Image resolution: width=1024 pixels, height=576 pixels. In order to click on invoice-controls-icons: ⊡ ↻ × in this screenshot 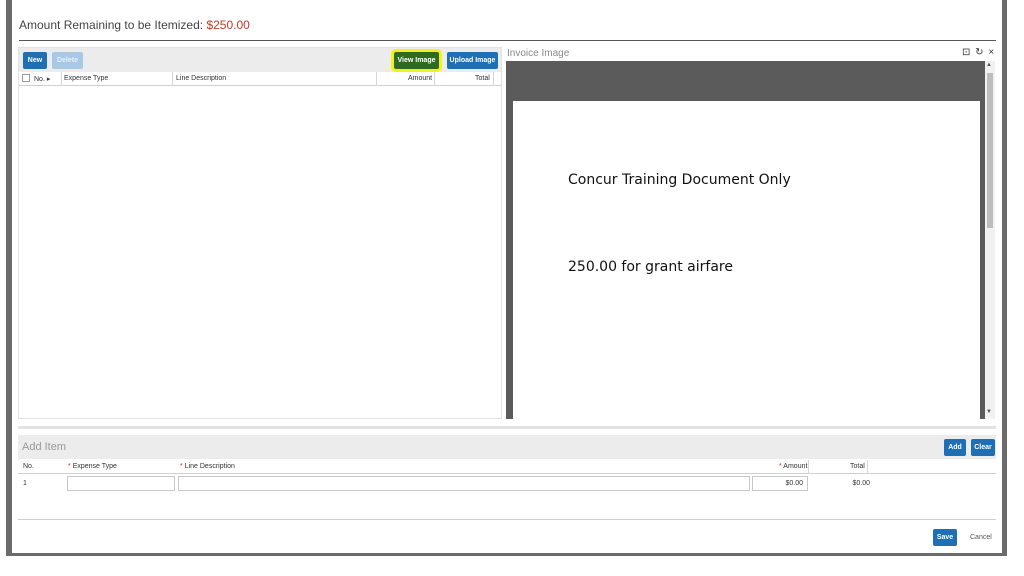, I will do `click(978, 52)`.